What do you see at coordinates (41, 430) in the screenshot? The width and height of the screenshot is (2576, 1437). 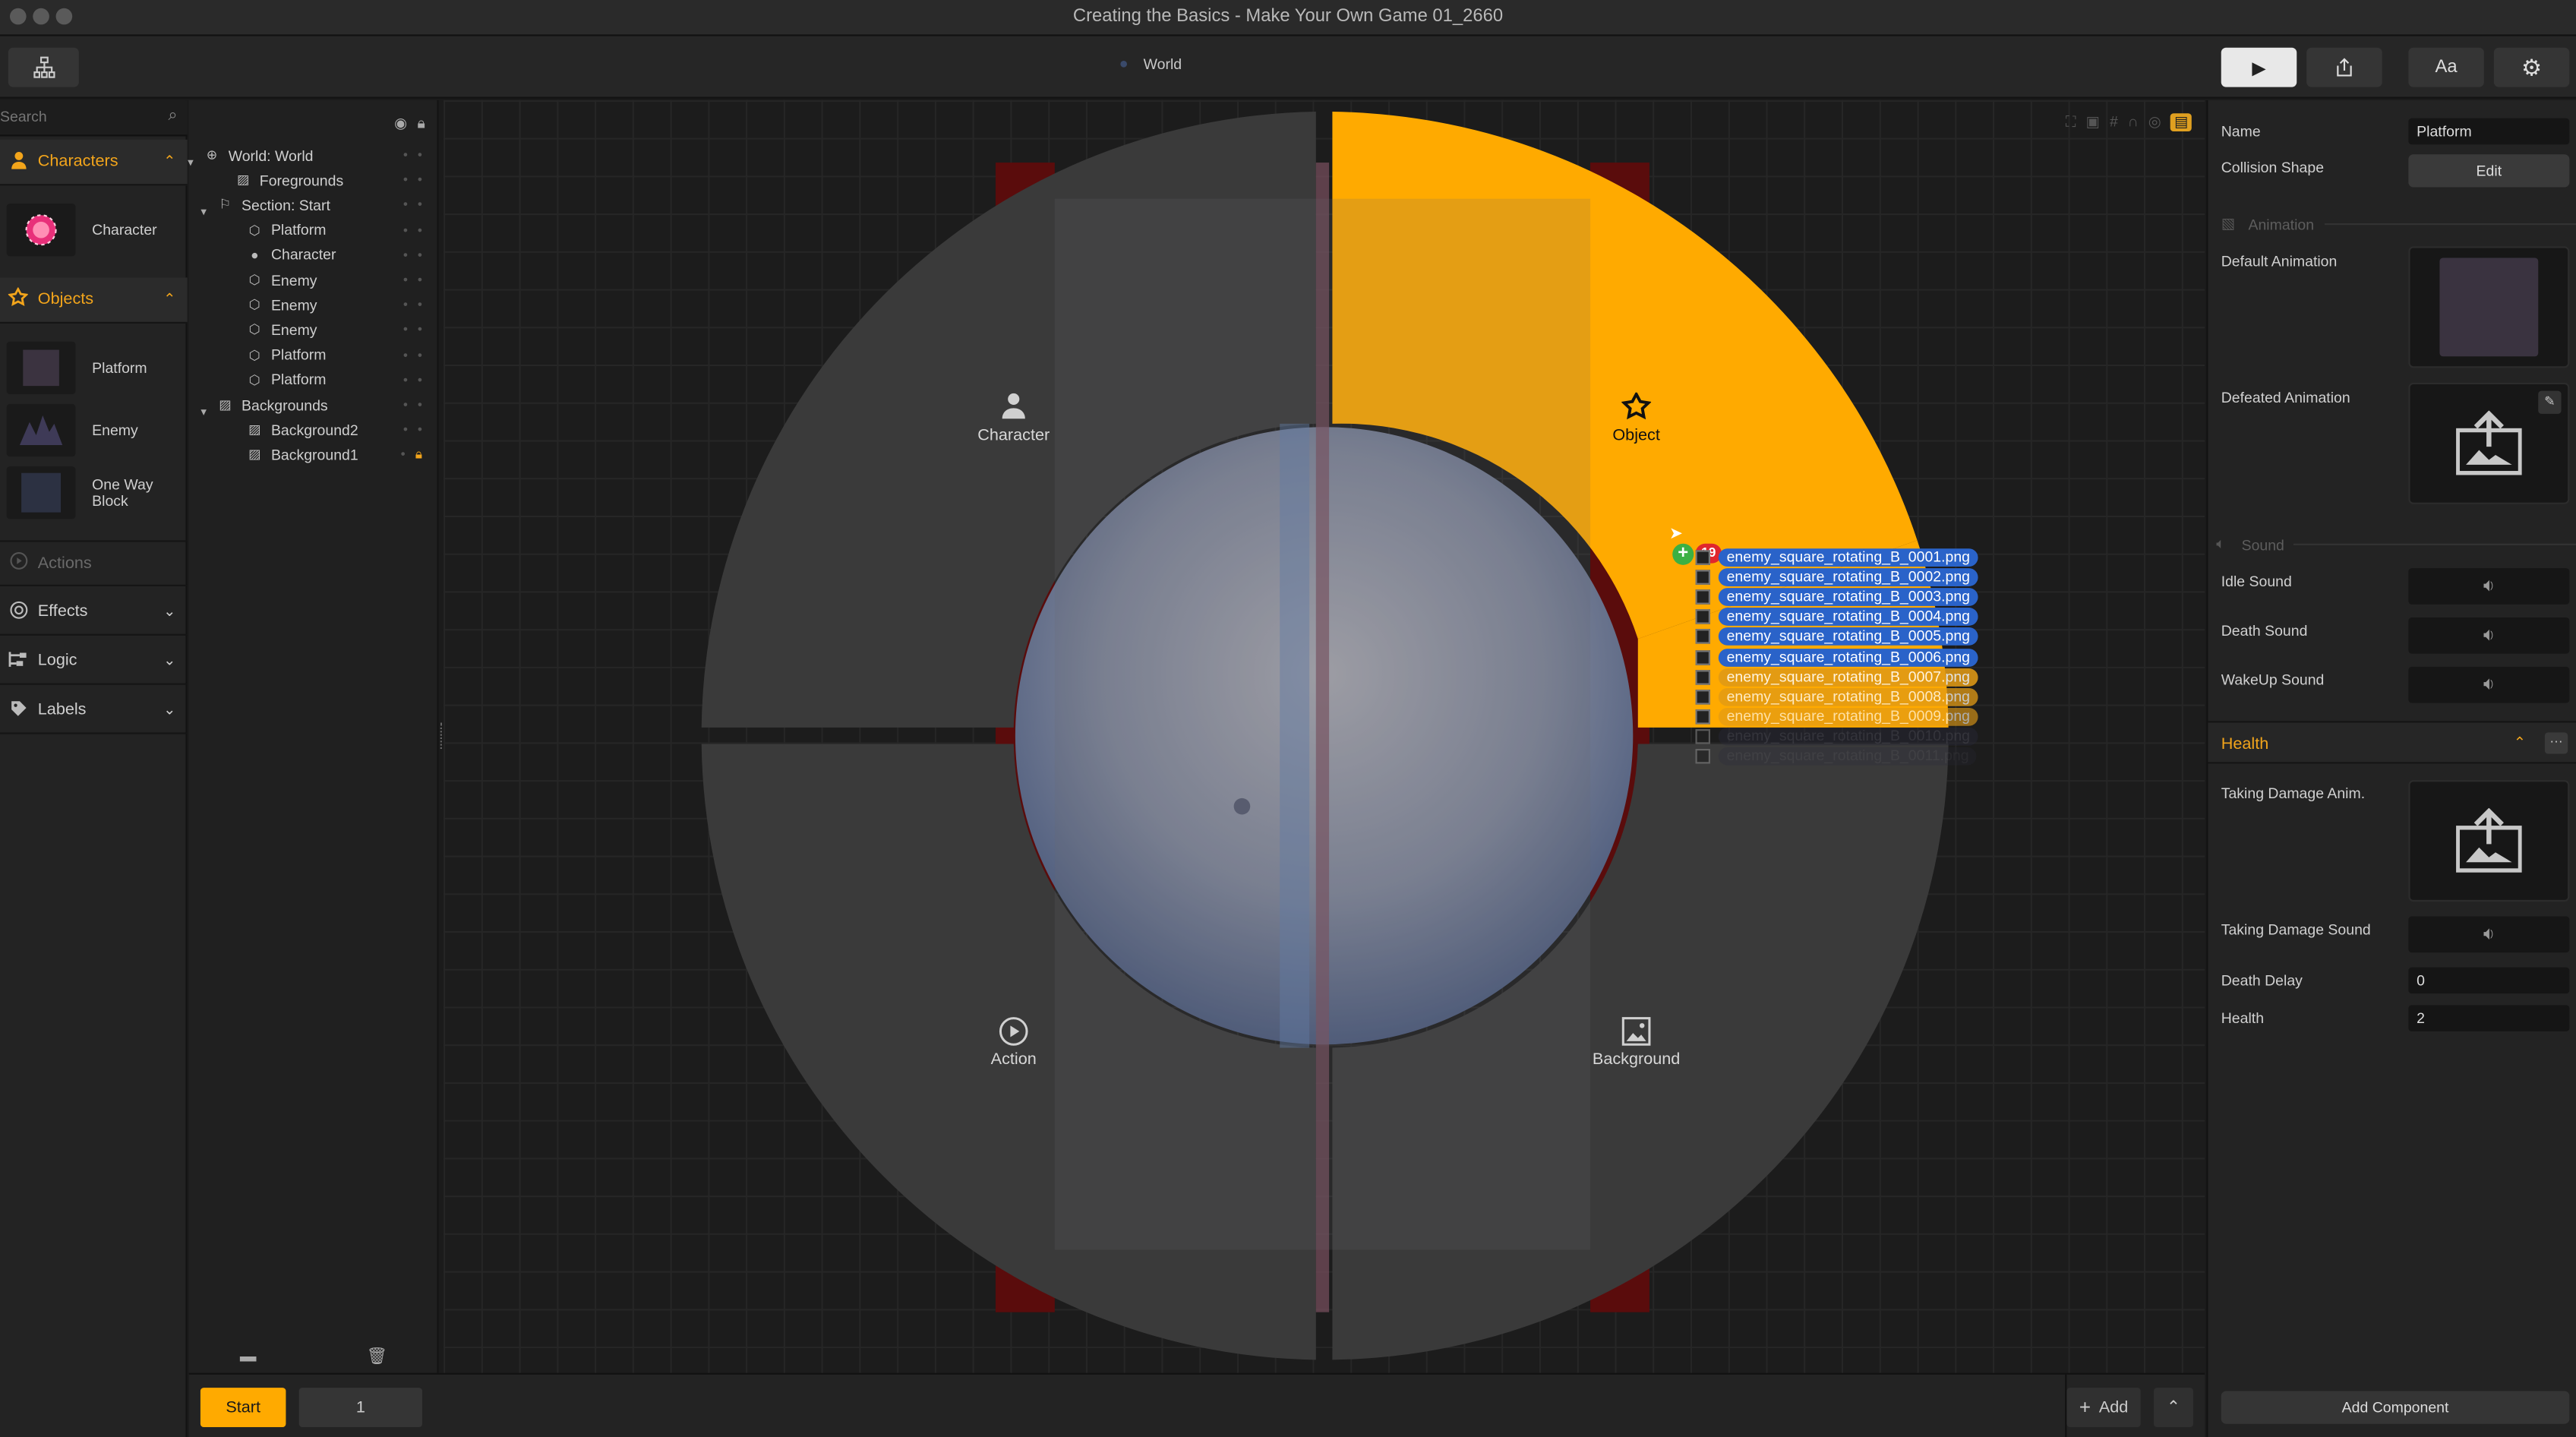 I see `enemy-thumbnail` at bounding box center [41, 430].